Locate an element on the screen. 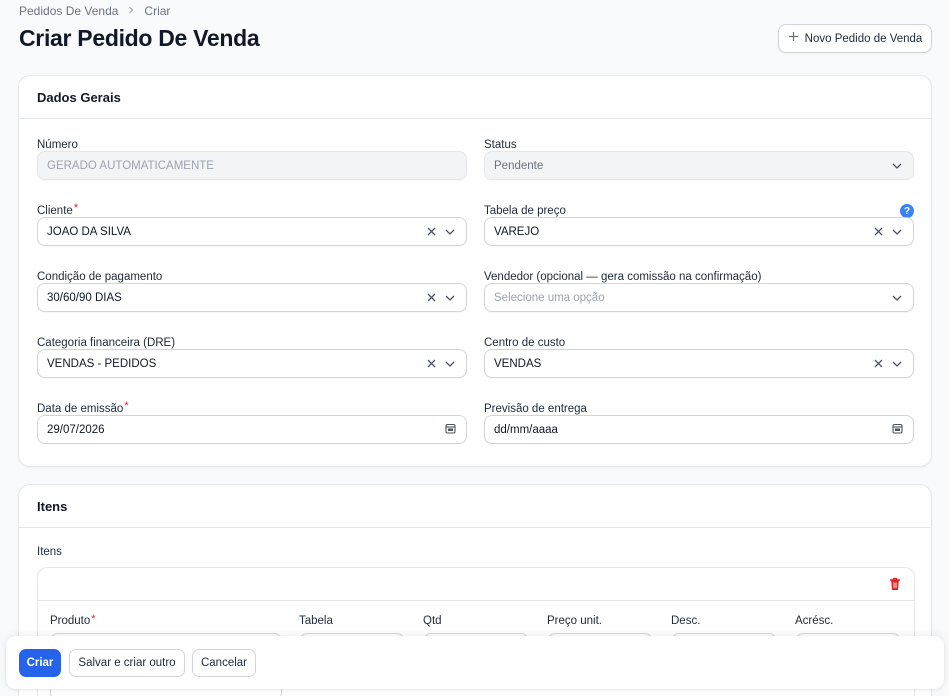  tabela-preco-value: VAREJO is located at coordinates (517, 231).